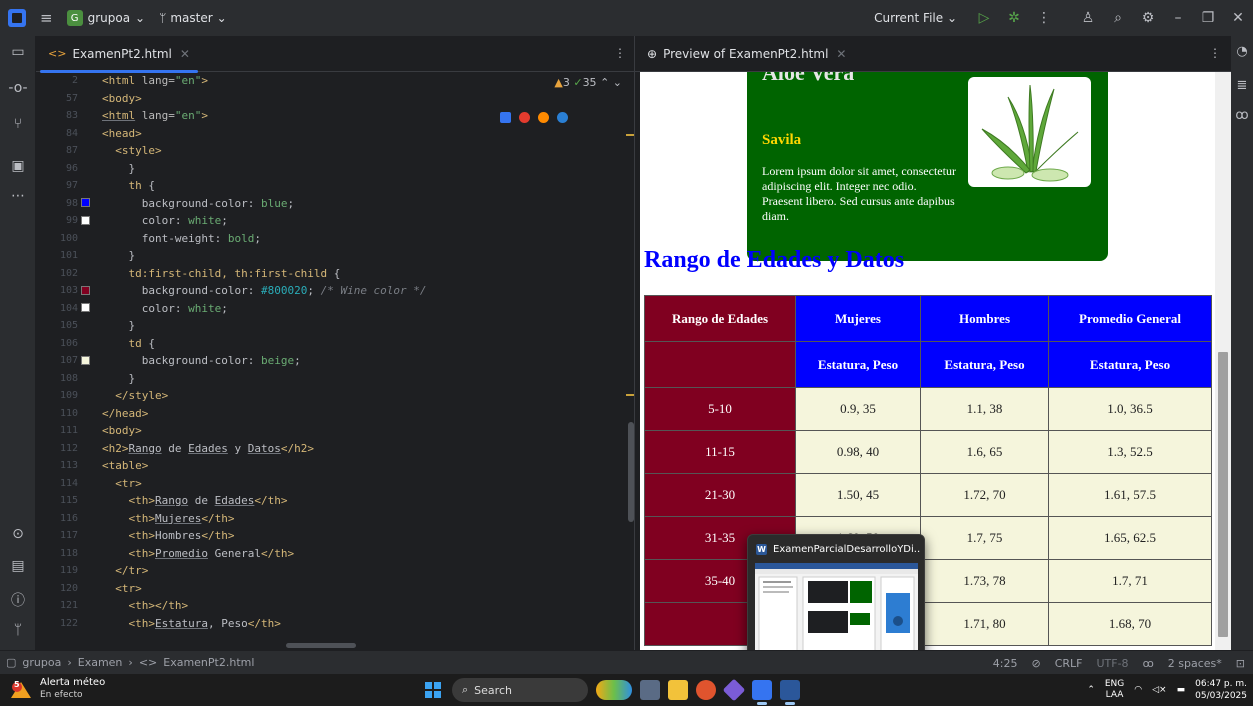  Describe the element at coordinates (18, 534) in the screenshot. I see `services-icon: ⊙` at that location.